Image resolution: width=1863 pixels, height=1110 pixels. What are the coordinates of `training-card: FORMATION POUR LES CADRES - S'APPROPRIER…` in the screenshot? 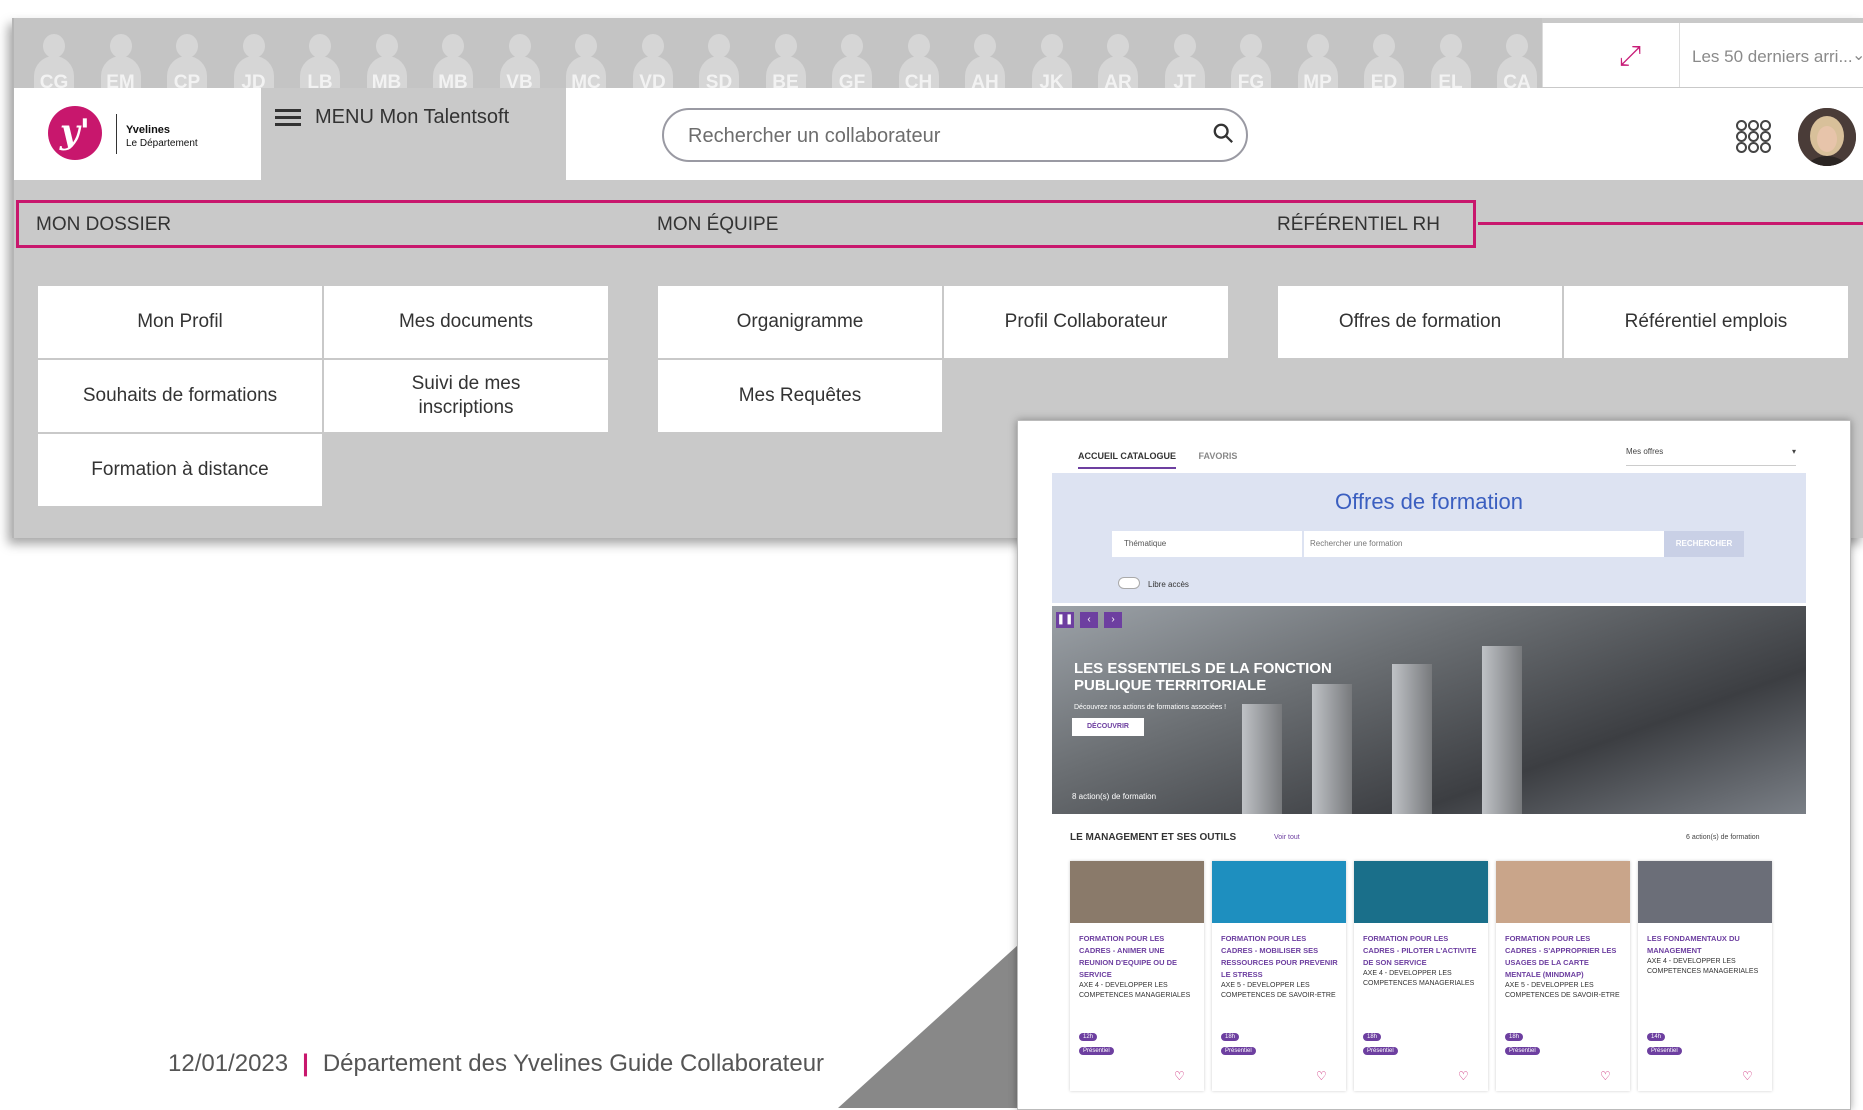 It's located at (1563, 976).